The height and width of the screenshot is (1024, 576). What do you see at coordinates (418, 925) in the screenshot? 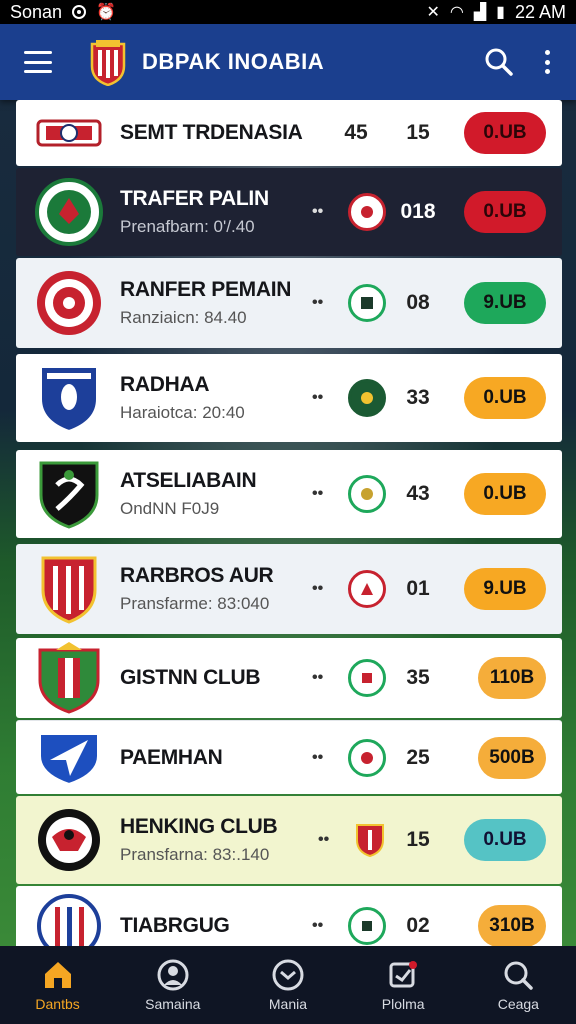
I see `club-stat: 02` at bounding box center [418, 925].